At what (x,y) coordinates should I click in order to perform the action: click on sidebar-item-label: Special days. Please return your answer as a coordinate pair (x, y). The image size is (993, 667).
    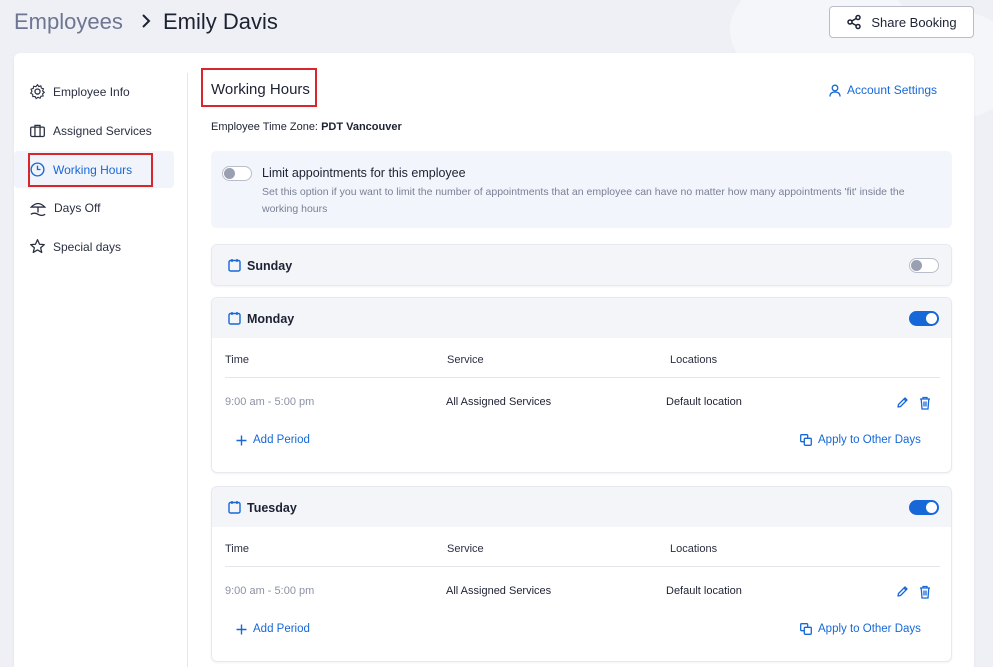
    Looking at the image, I should click on (87, 246).